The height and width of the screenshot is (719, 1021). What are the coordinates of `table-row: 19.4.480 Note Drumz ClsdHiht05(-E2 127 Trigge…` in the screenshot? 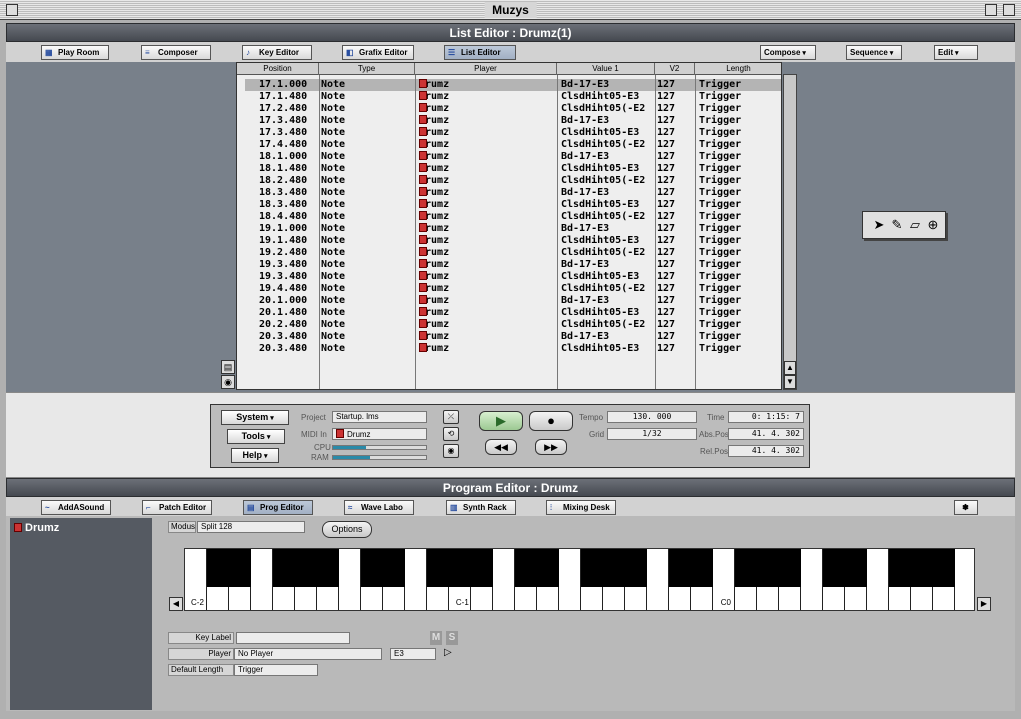 It's located at (513, 289).